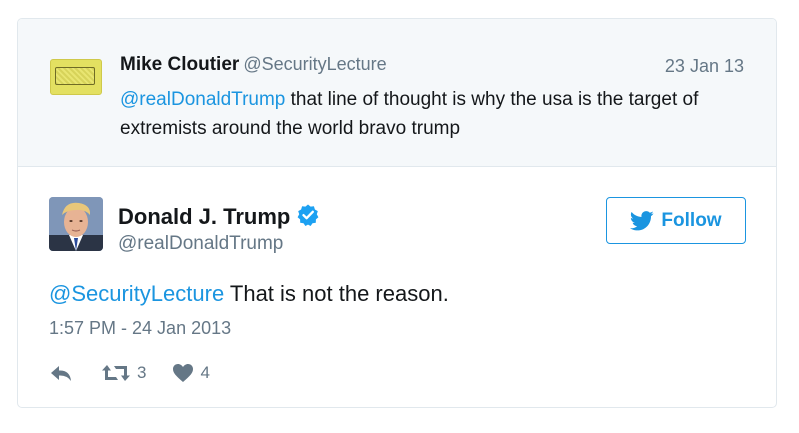  I want to click on profile-photo, so click(76, 224).